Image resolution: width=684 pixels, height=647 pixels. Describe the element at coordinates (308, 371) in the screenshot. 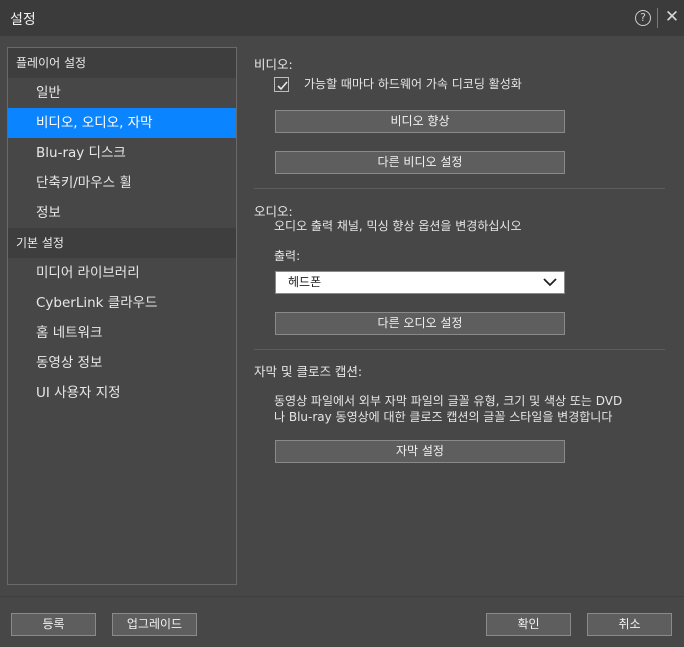

I see `subtitles-section-label: 자막 및 클로즈 캡션:` at that location.